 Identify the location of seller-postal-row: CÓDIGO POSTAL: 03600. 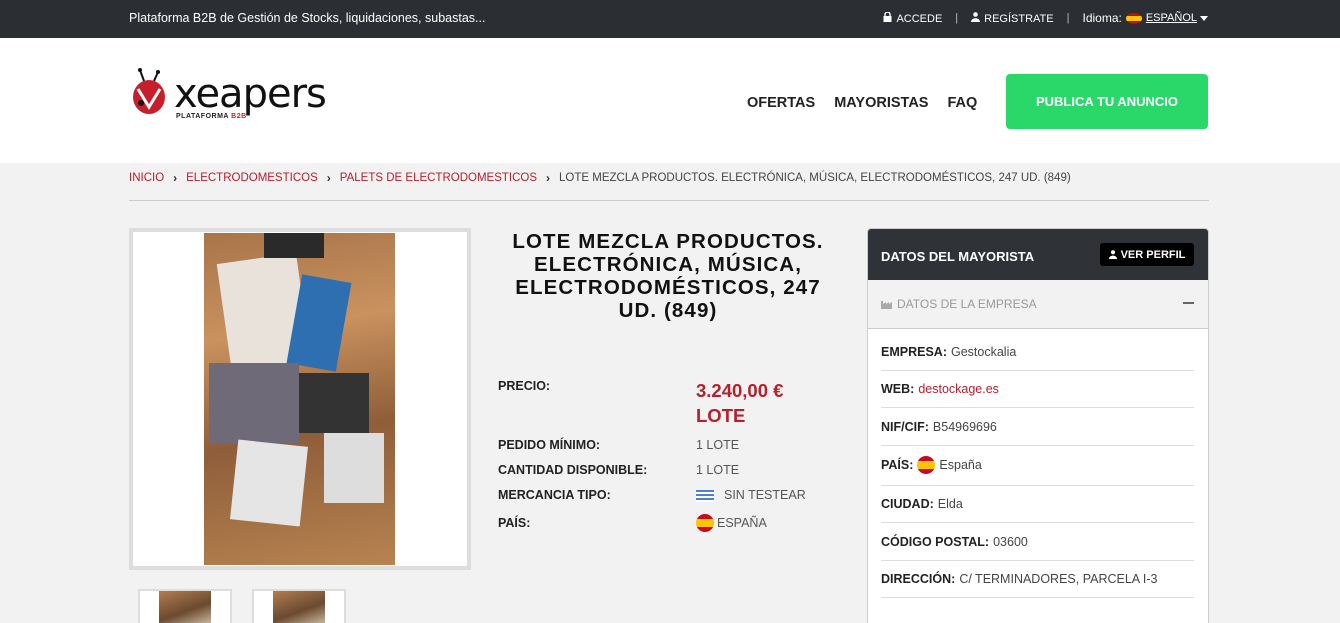
(1037, 548).